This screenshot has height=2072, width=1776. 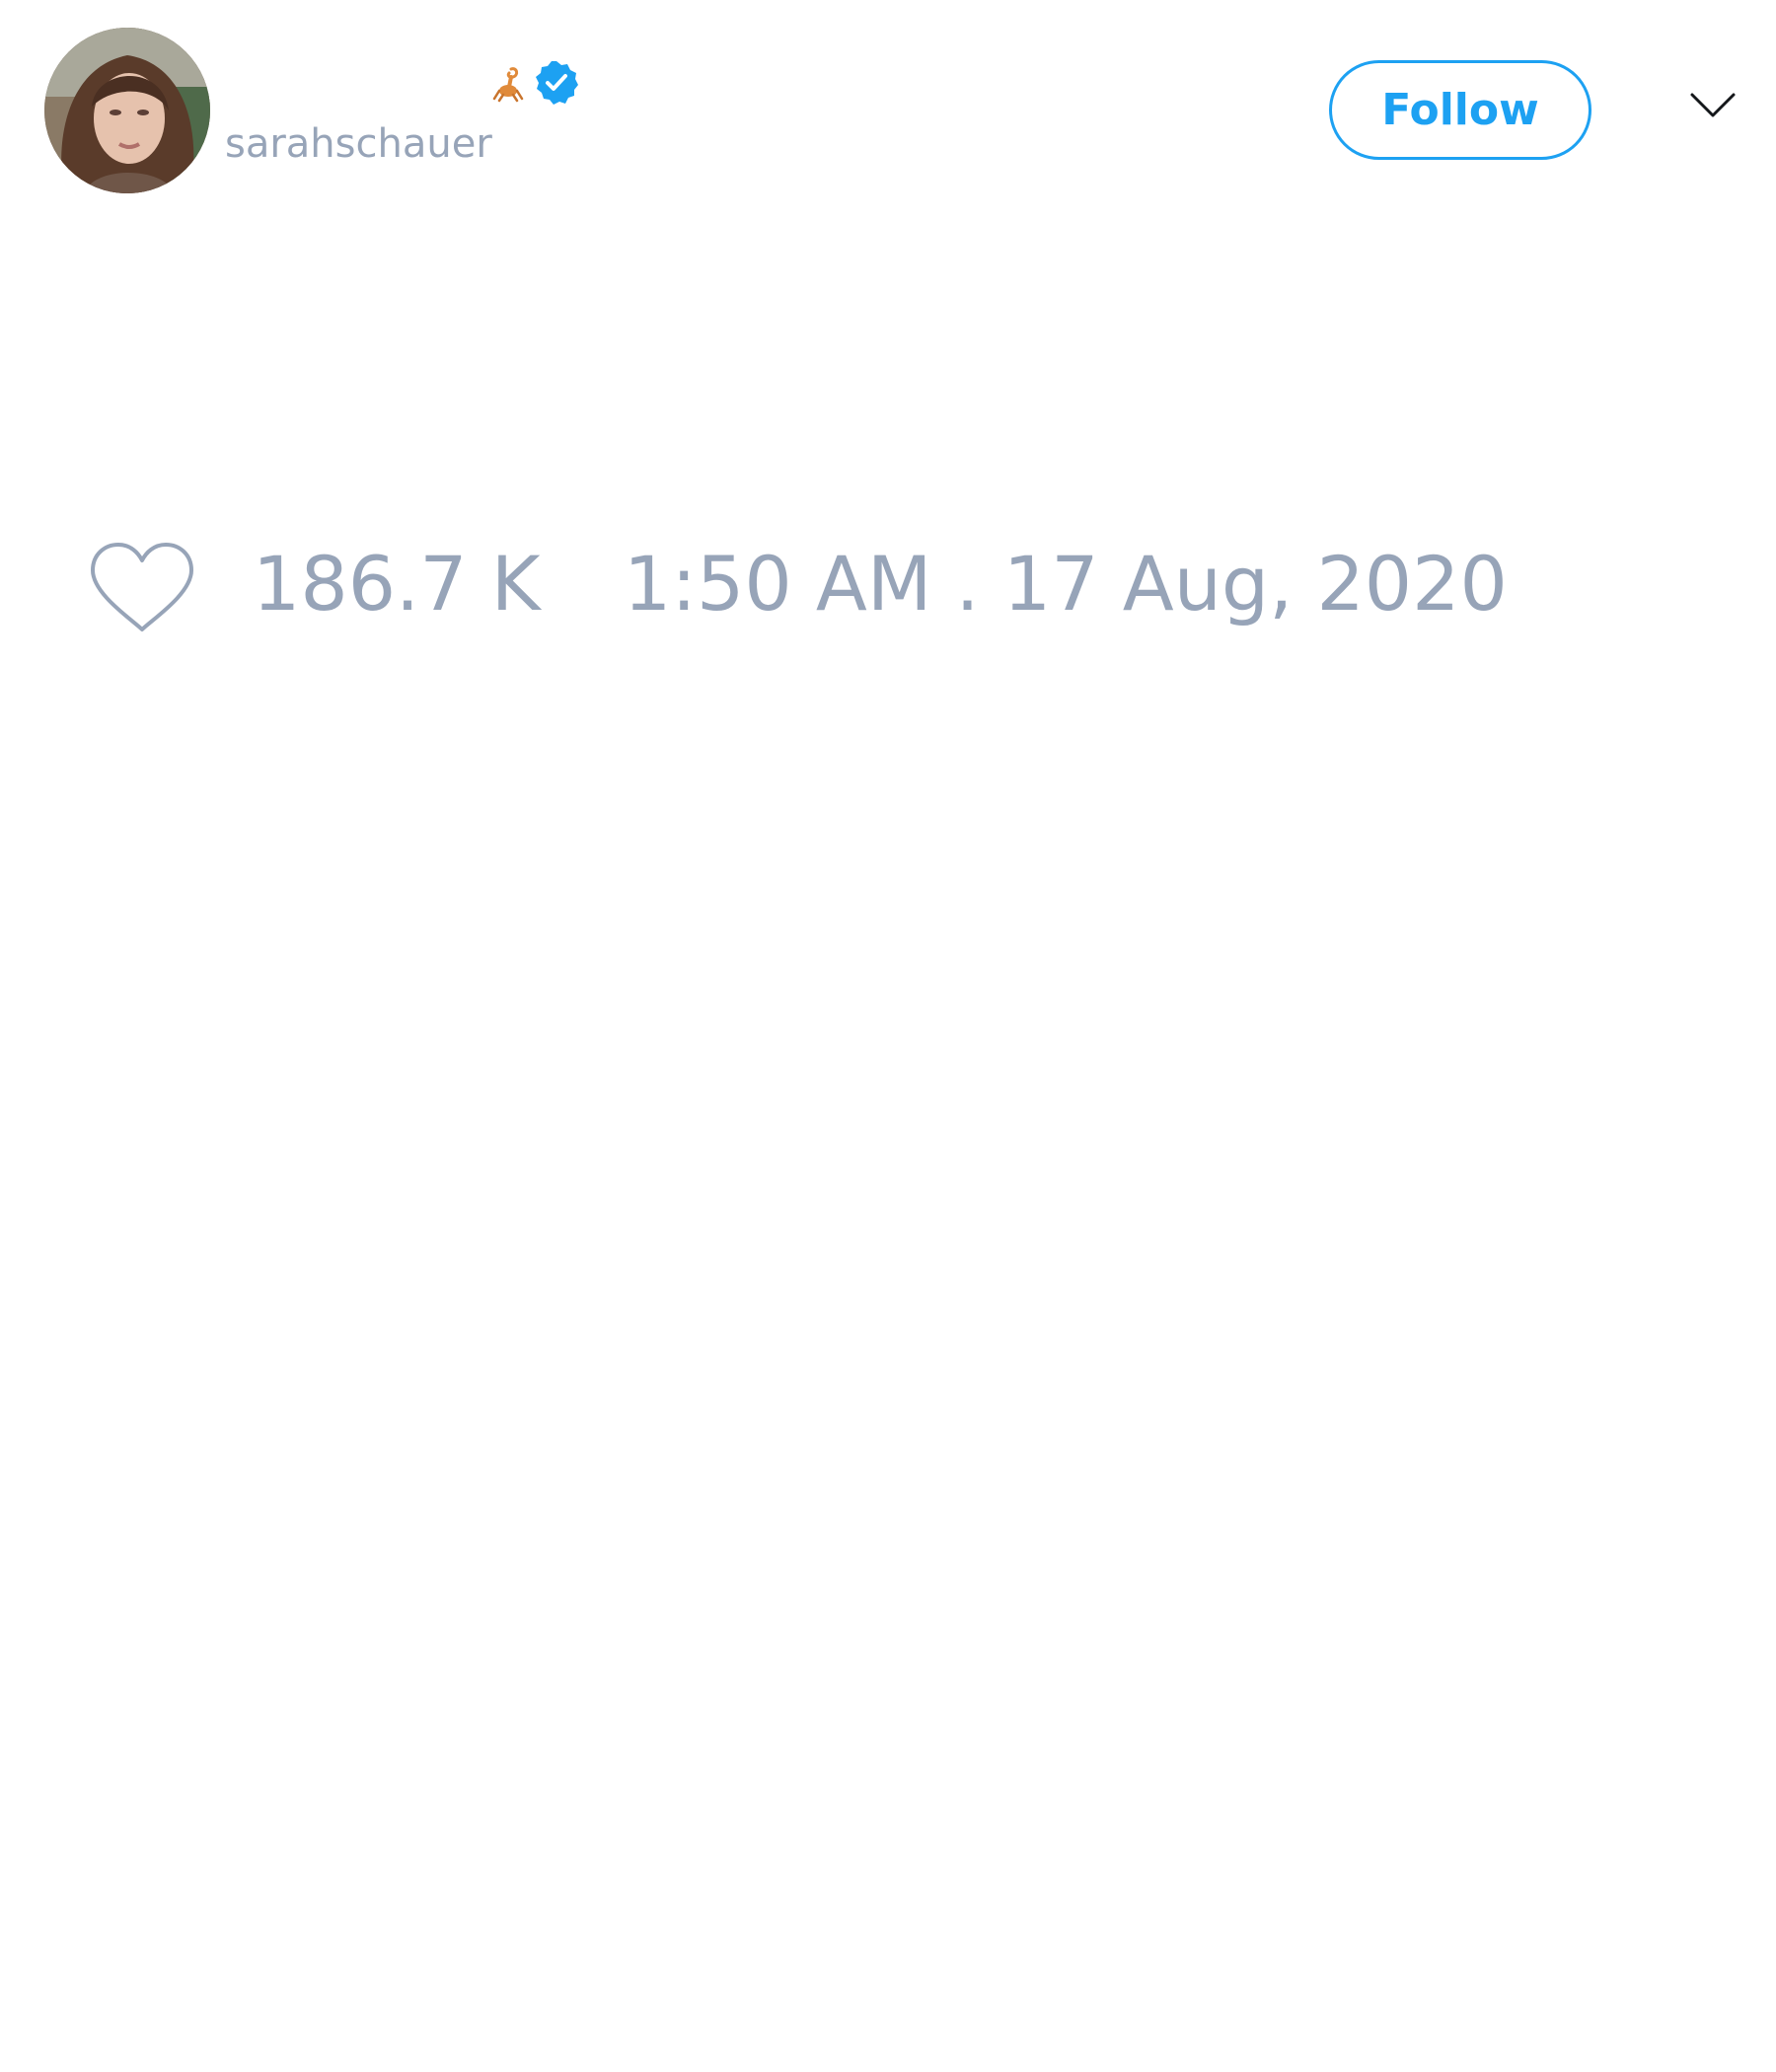 I want to click on tweet-timestamp: 1:50 AM . 17 Aug, 2020, so click(x=1066, y=584).